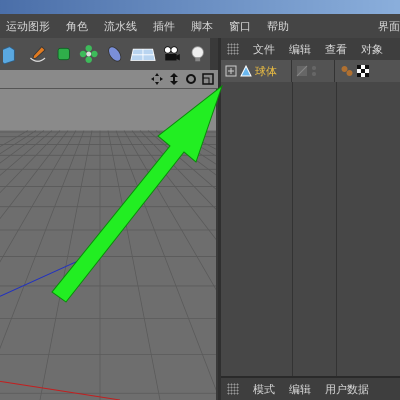 This screenshot has width=400, height=400. Describe the element at coordinates (347, 389) in the screenshot. I see `menu-item: 用户数据` at that location.